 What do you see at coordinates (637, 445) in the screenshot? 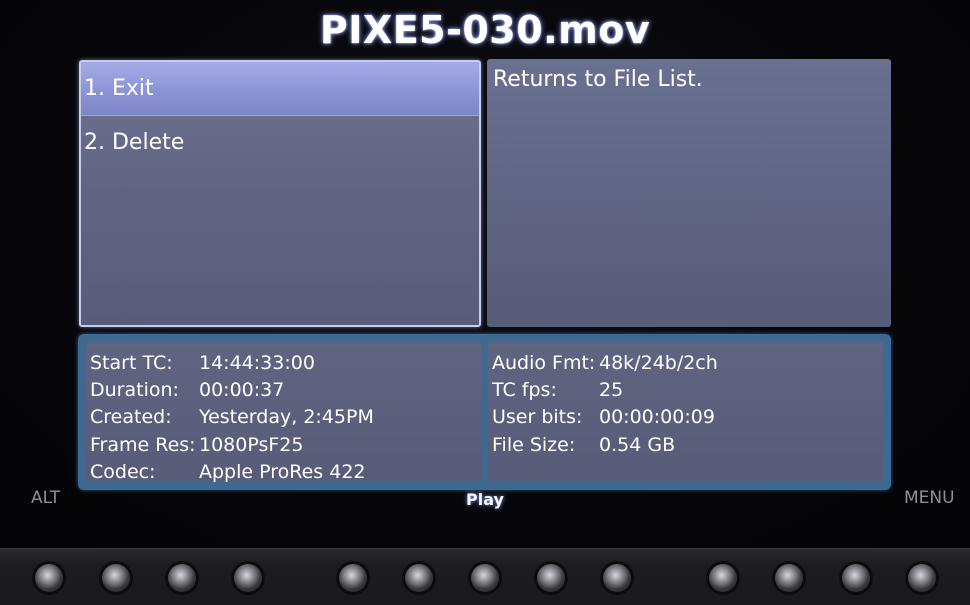
I see `info-value: 0.54 GB` at bounding box center [637, 445].